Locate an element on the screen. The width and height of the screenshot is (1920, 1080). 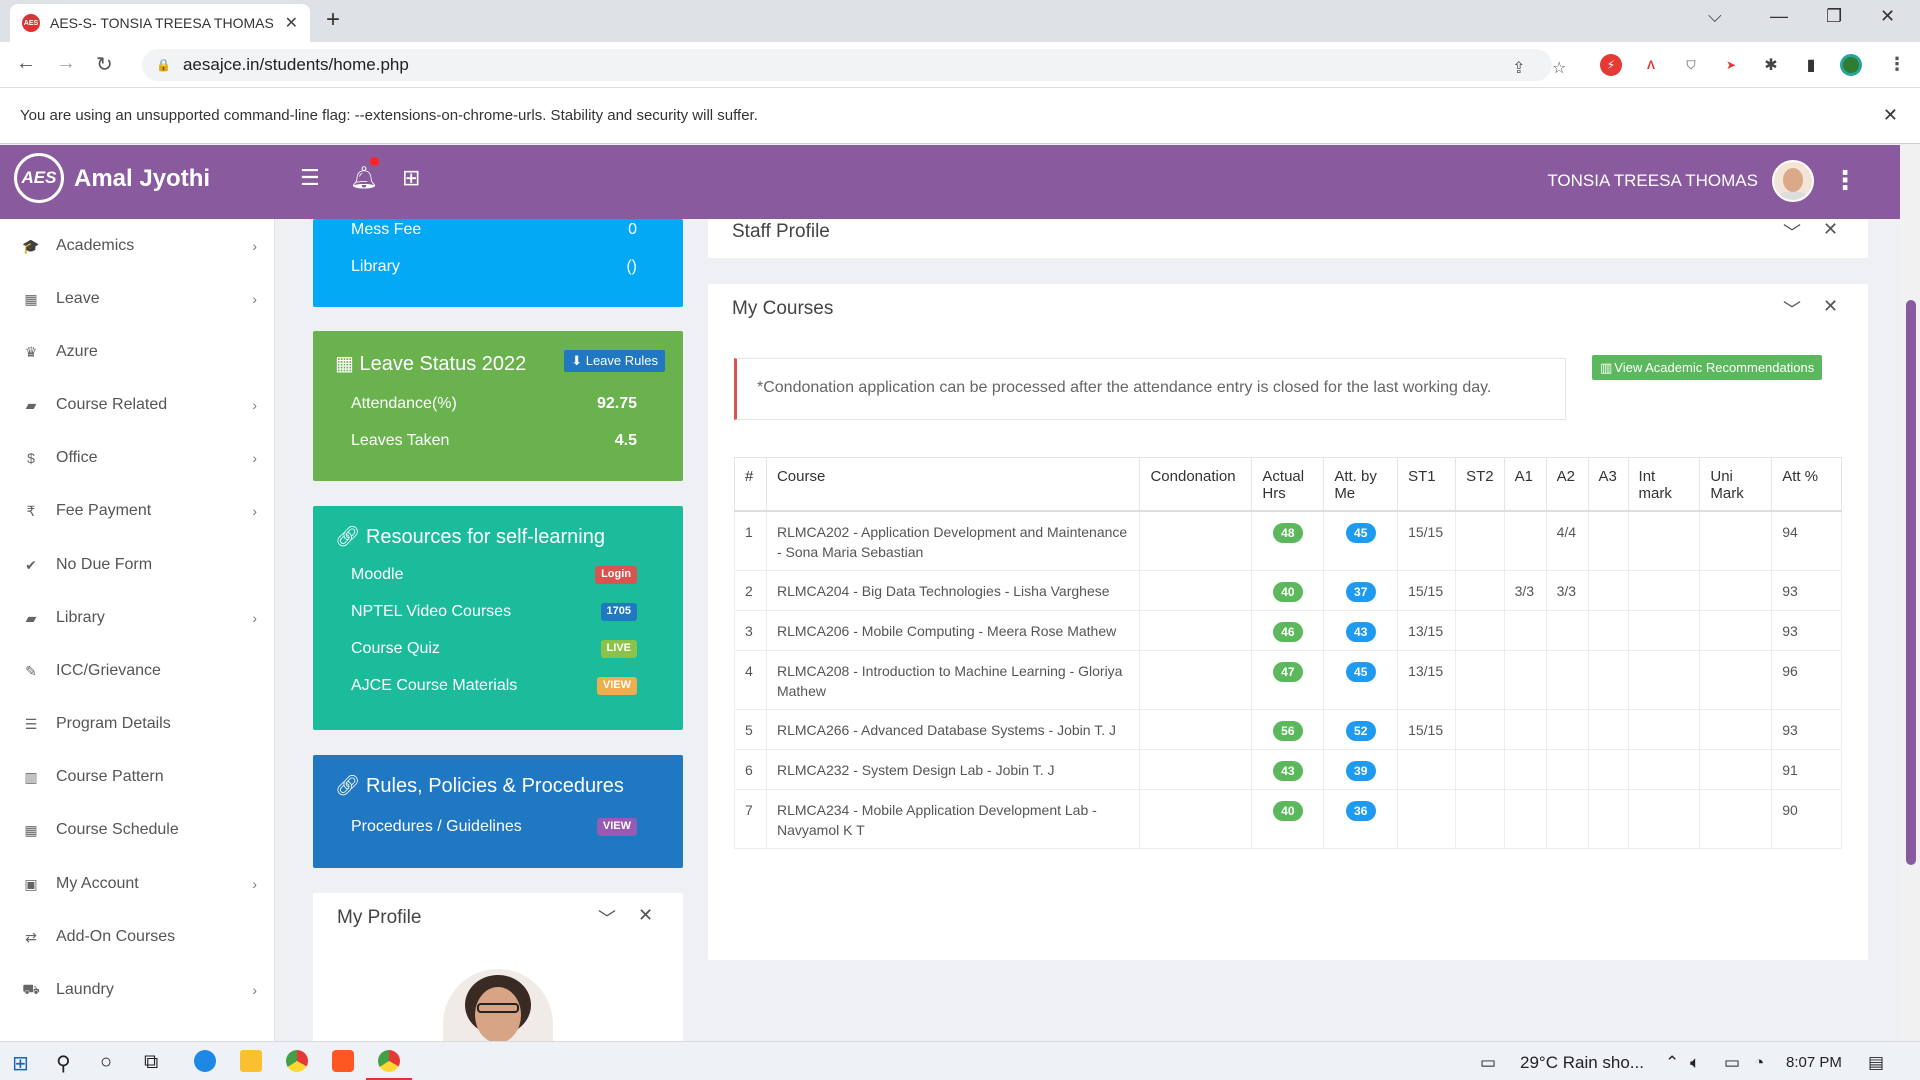
notification-bell-icon: 🔔︎ is located at coordinates (364, 178).